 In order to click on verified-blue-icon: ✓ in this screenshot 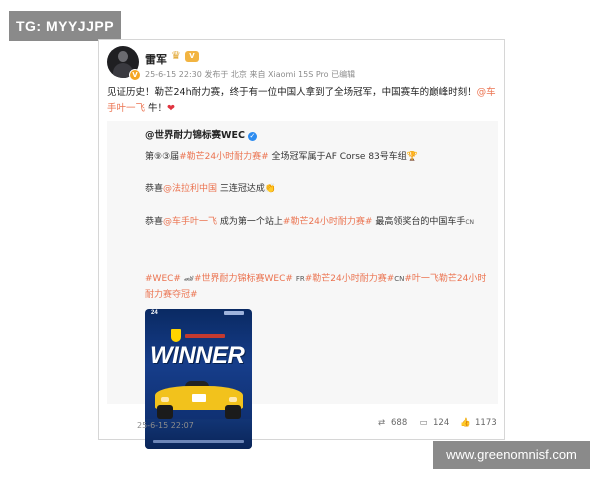, I will do `click(252, 136)`.